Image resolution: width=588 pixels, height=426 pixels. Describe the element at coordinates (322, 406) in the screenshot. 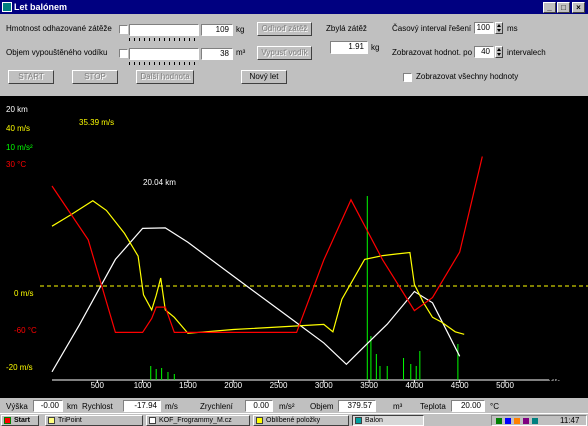

I see `volume-status-label: Objem` at that location.